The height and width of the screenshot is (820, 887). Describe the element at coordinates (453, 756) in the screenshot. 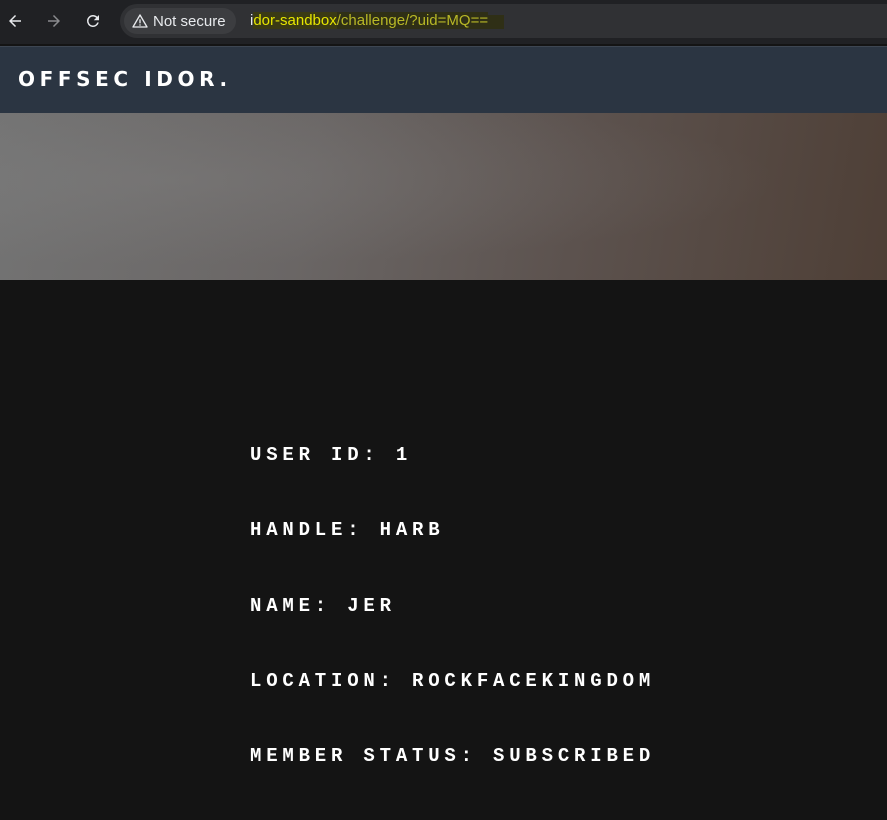

I see `member-status-line: MEMBER STATUS: SUBSCRIBED` at that location.